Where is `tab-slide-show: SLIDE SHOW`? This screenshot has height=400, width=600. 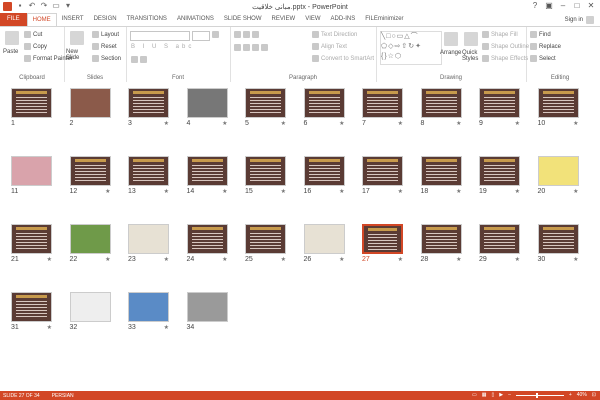 tab-slide-show: SLIDE SHOW is located at coordinates (243, 19).